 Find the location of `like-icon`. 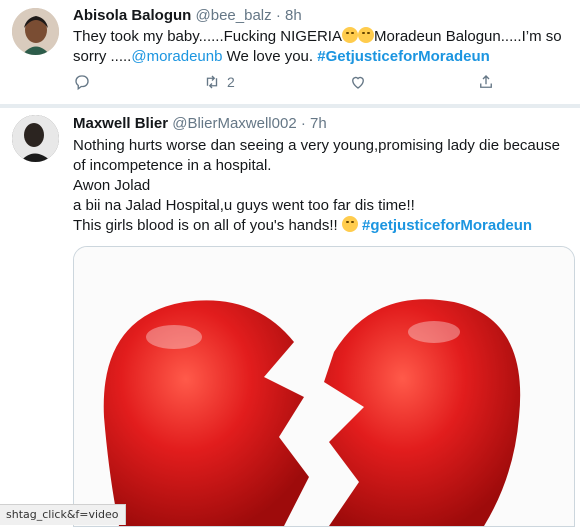

like-icon is located at coordinates (358, 82).